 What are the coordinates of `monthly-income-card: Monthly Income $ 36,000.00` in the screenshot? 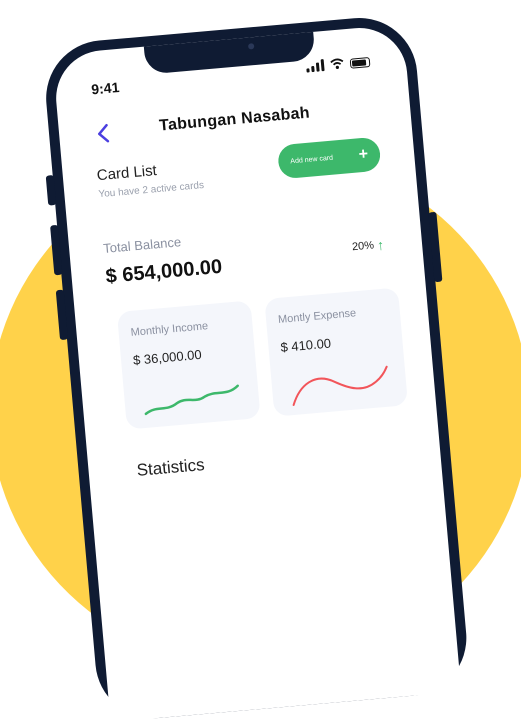 It's located at (188, 365).